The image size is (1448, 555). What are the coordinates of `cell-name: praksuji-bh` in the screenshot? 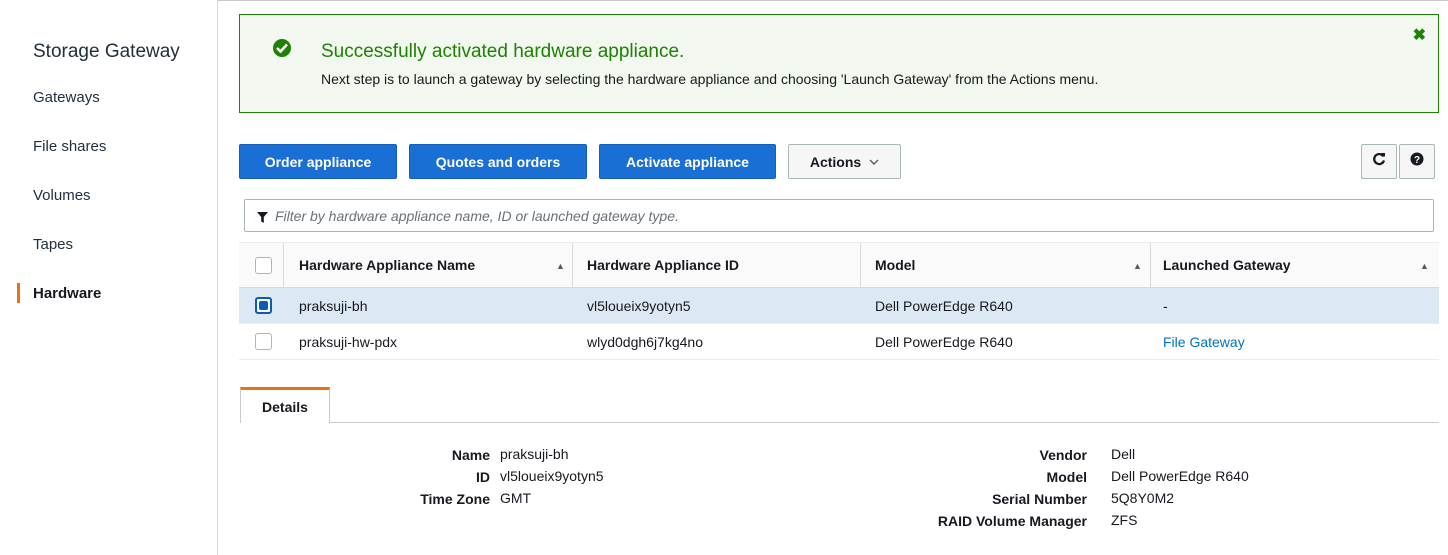 It's located at (333, 305).